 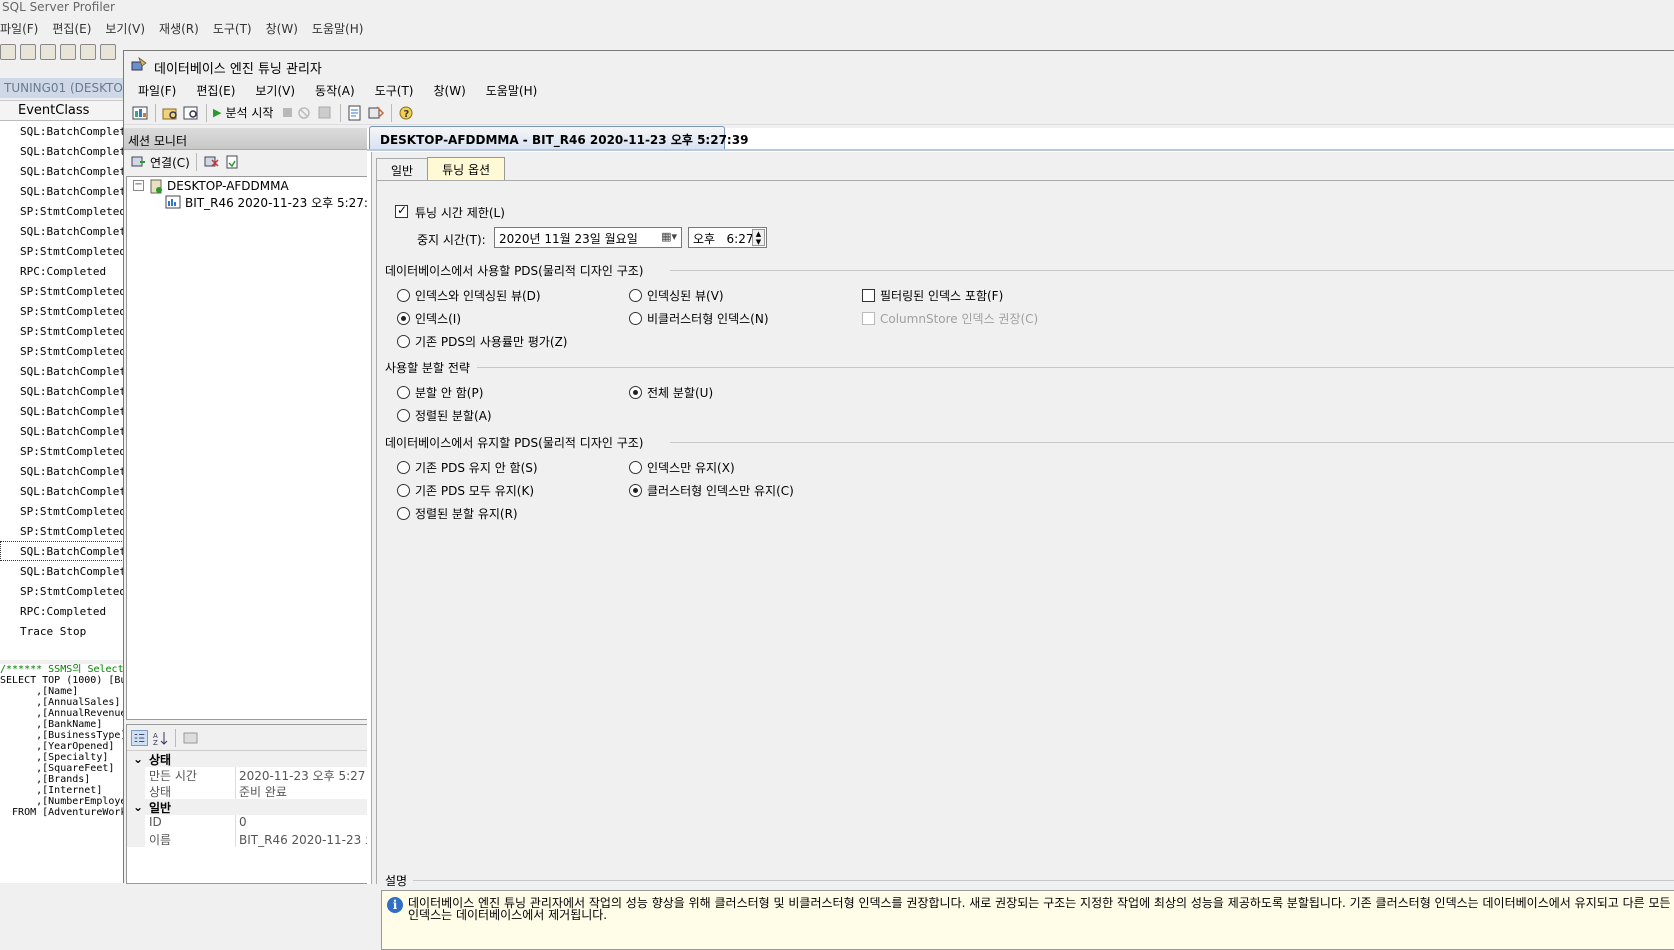 I want to click on profiler-trace-title: TUNING01 (DESKTO, so click(x=62, y=88).